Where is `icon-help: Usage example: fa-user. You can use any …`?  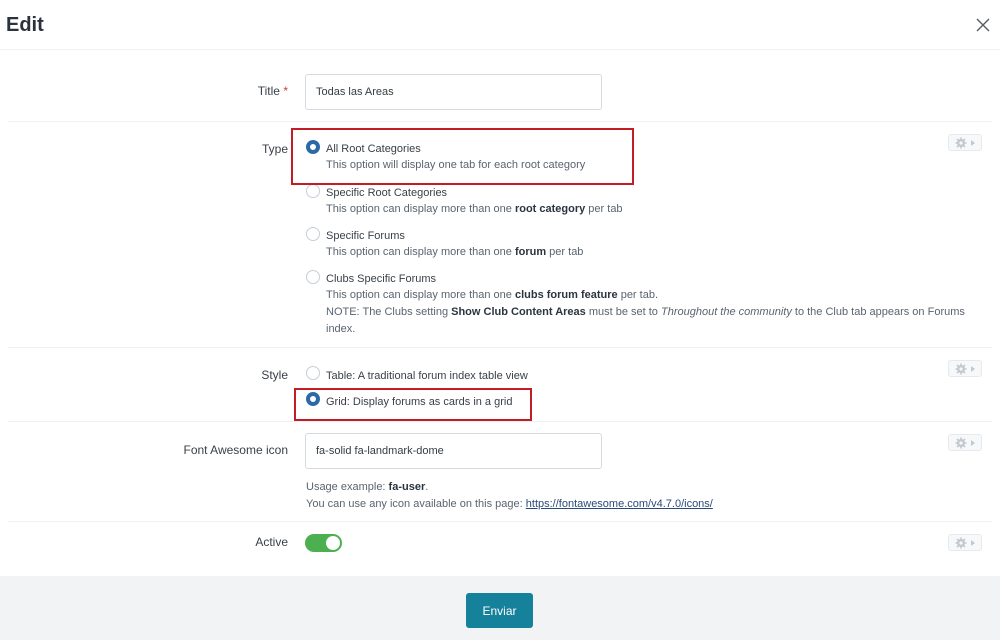 icon-help: Usage example: fa-user. You can use any … is located at coordinates (509, 496).